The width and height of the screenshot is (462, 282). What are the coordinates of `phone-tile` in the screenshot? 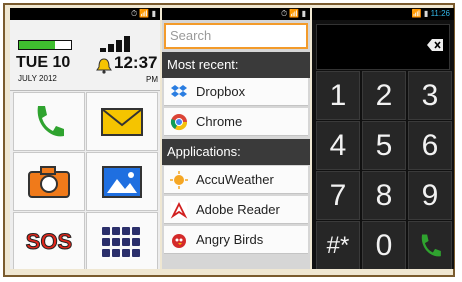 It's located at (49, 121).